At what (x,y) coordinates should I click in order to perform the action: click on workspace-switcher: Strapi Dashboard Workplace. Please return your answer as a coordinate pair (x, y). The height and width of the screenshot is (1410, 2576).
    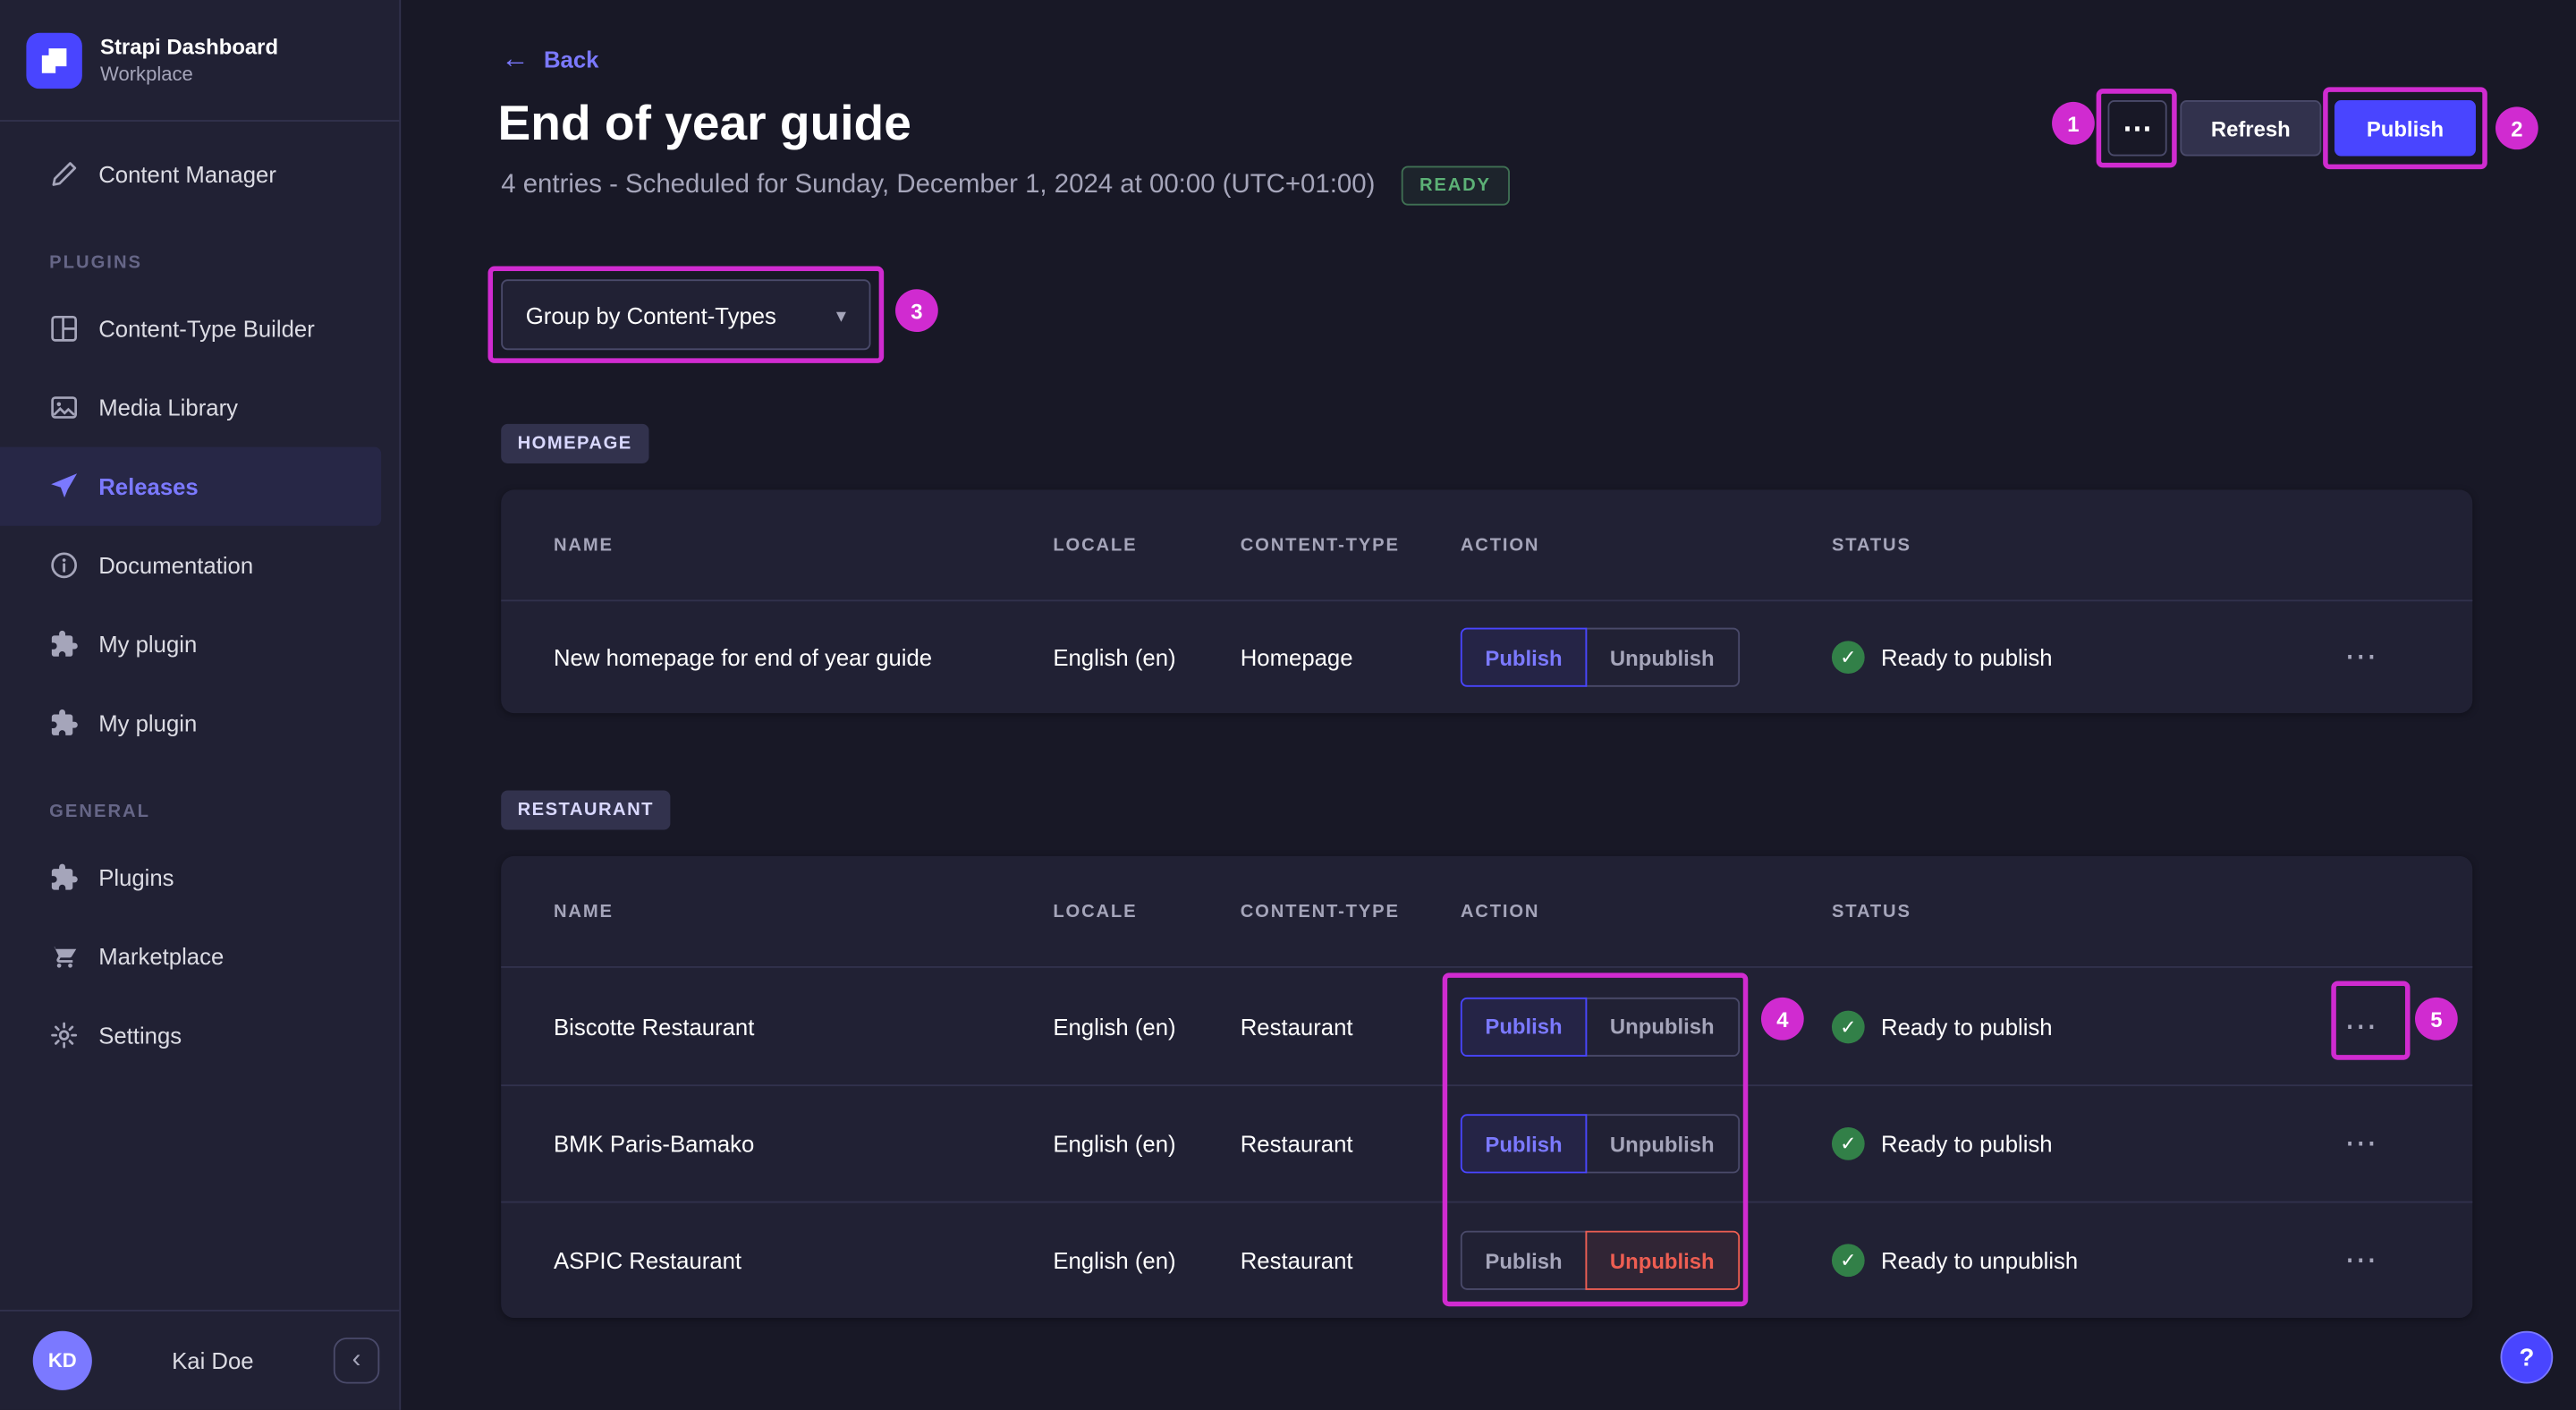
    Looking at the image, I should click on (200, 61).